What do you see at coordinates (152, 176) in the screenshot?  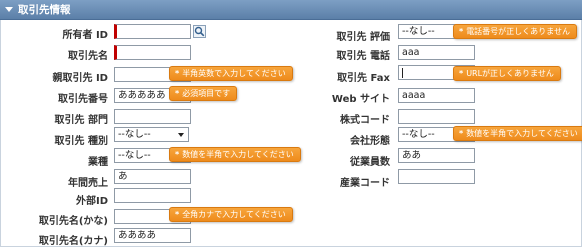 I see `annual-revenue-input: あ` at bounding box center [152, 176].